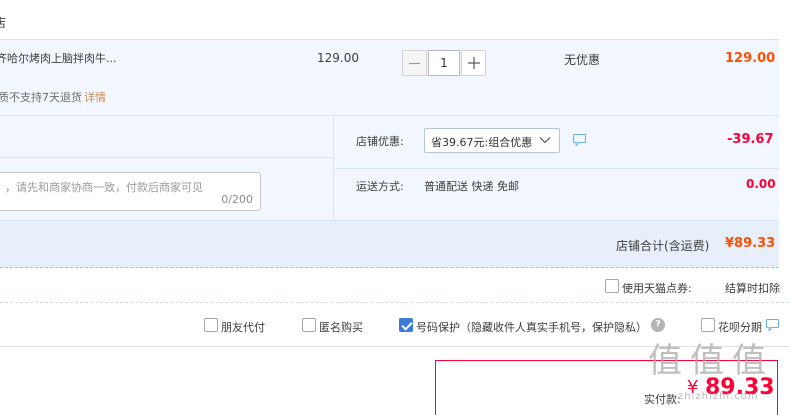  I want to click on anonymous-label: 匿名购买, so click(341, 327).